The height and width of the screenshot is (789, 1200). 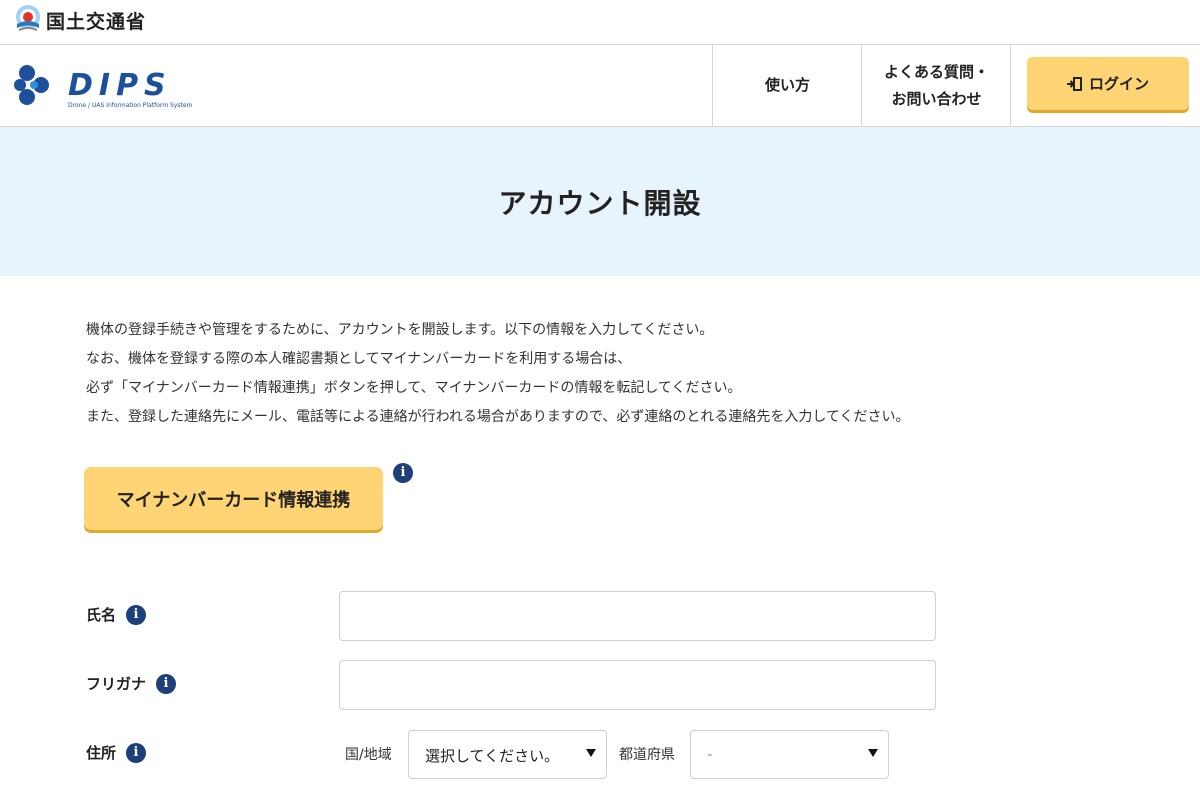 I want to click on mynumber-link-button: マイナンバーカード情報連携, so click(x=233, y=498).